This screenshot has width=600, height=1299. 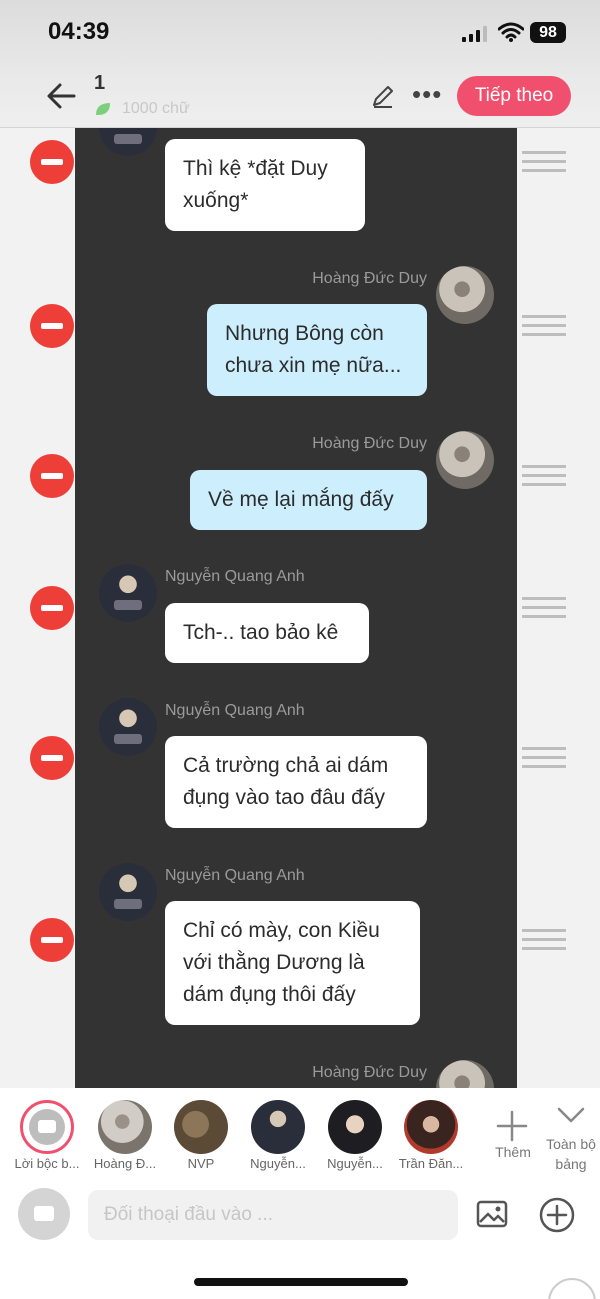 What do you see at coordinates (557, 1215) in the screenshot?
I see `add-circle-icon` at bounding box center [557, 1215].